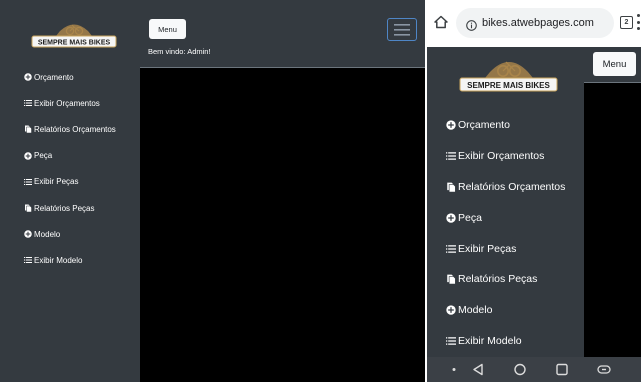 This screenshot has height=382, width=641. Describe the element at coordinates (478, 369) in the screenshot. I see `back-icon` at that location.